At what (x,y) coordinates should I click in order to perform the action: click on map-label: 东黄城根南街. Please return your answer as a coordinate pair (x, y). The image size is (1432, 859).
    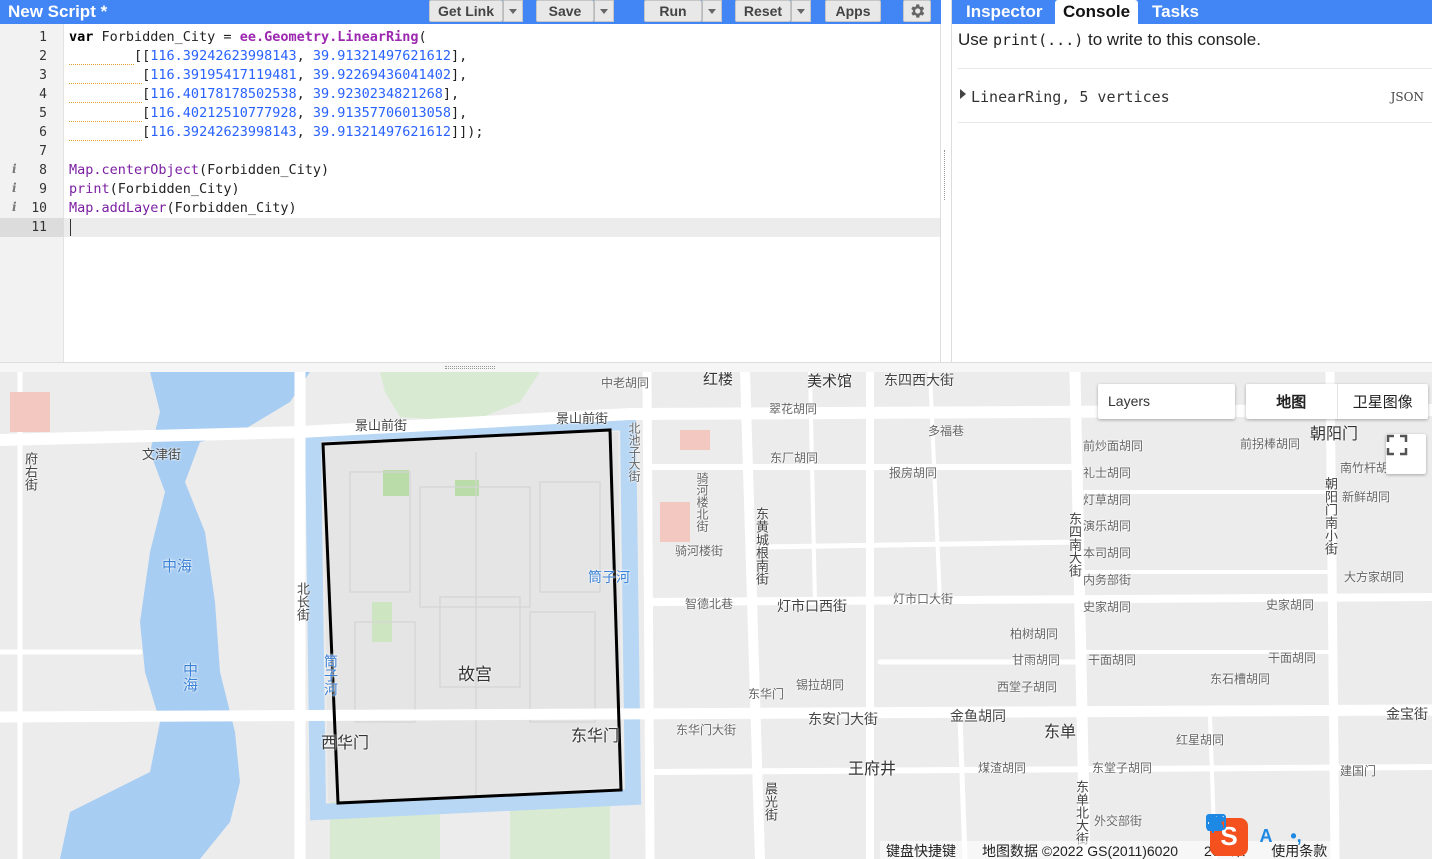
    Looking at the image, I should click on (760, 546).